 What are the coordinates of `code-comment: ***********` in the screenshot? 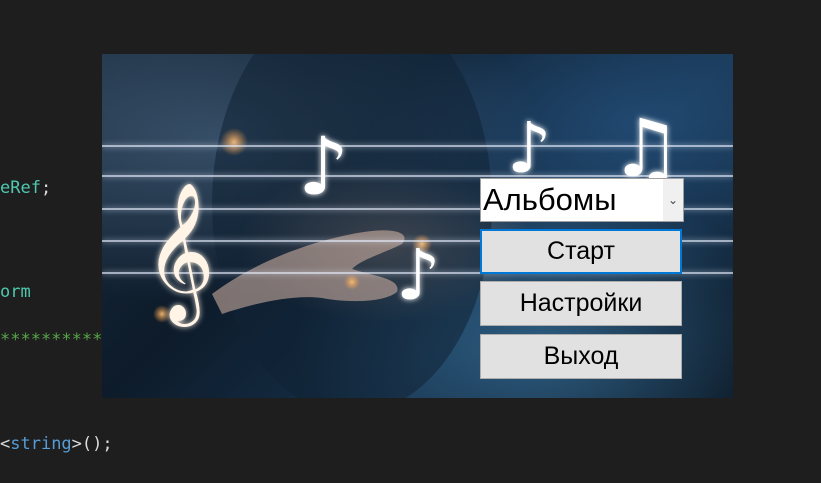 It's located at (56, 340).